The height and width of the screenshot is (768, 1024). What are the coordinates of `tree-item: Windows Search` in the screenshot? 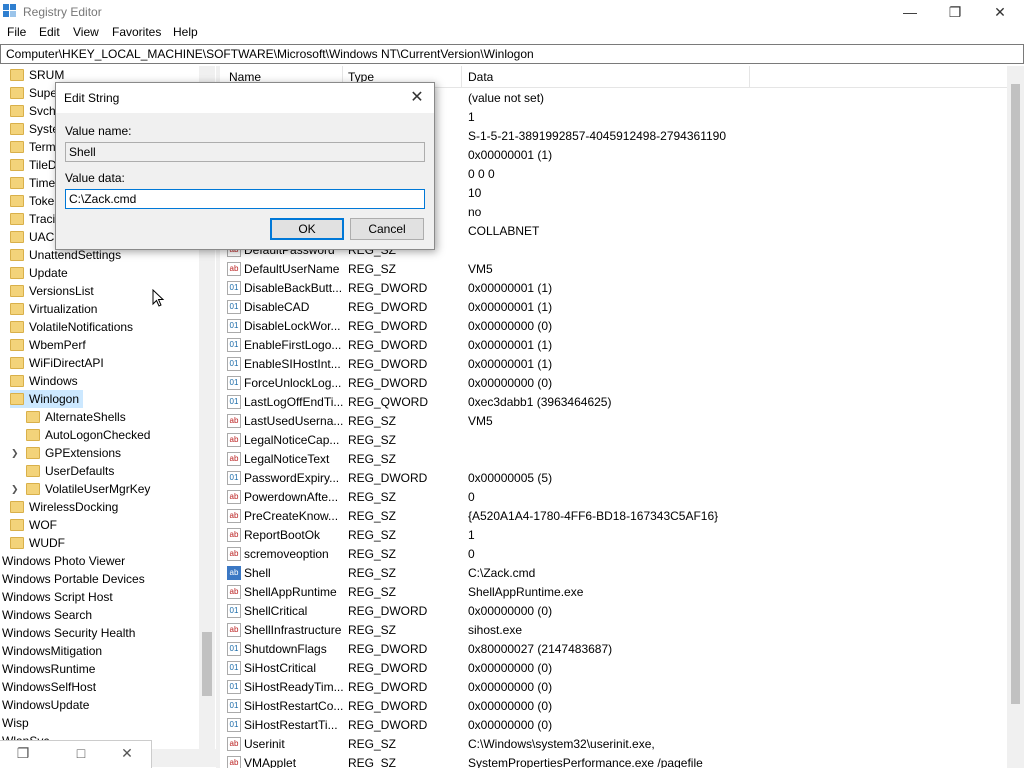 It's located at (47, 615).